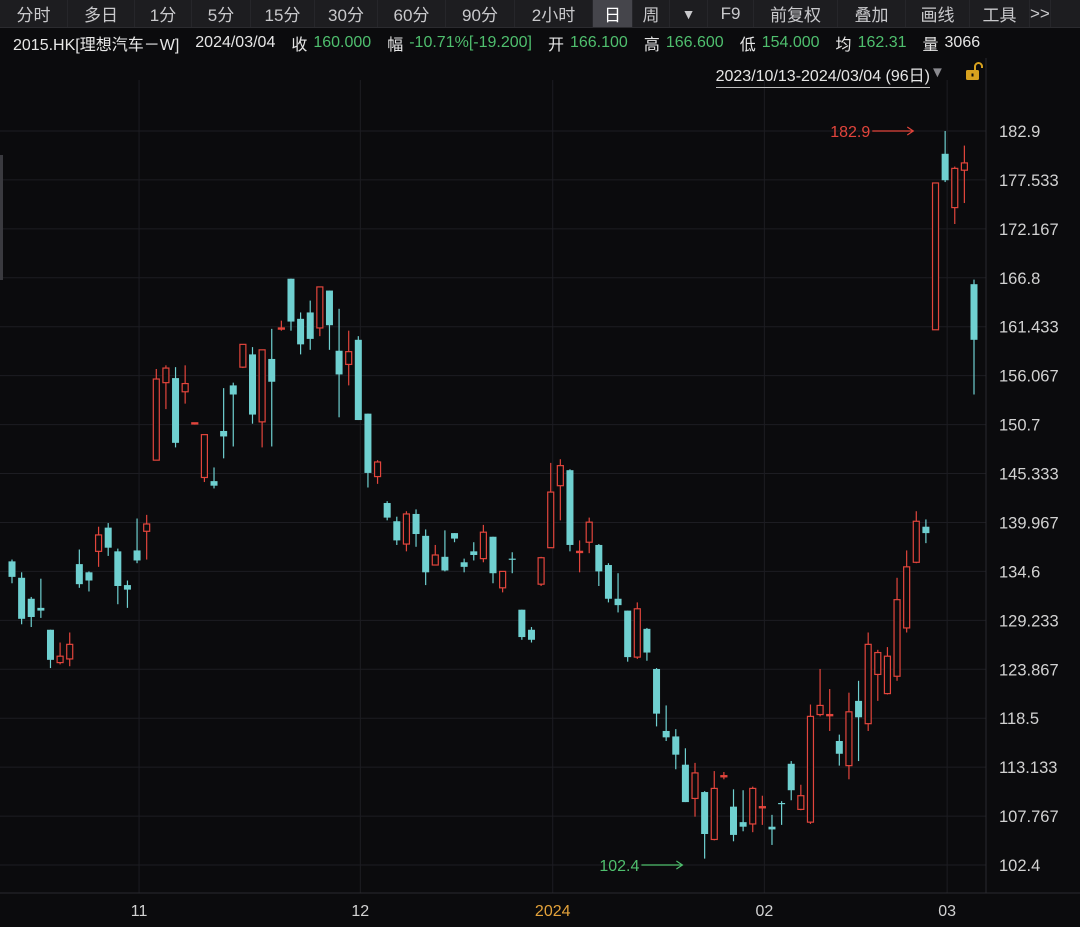 This screenshot has width=1080, height=927. Describe the element at coordinates (1019, 279) in the screenshot. I see `y-tick-label: 166.8` at that location.